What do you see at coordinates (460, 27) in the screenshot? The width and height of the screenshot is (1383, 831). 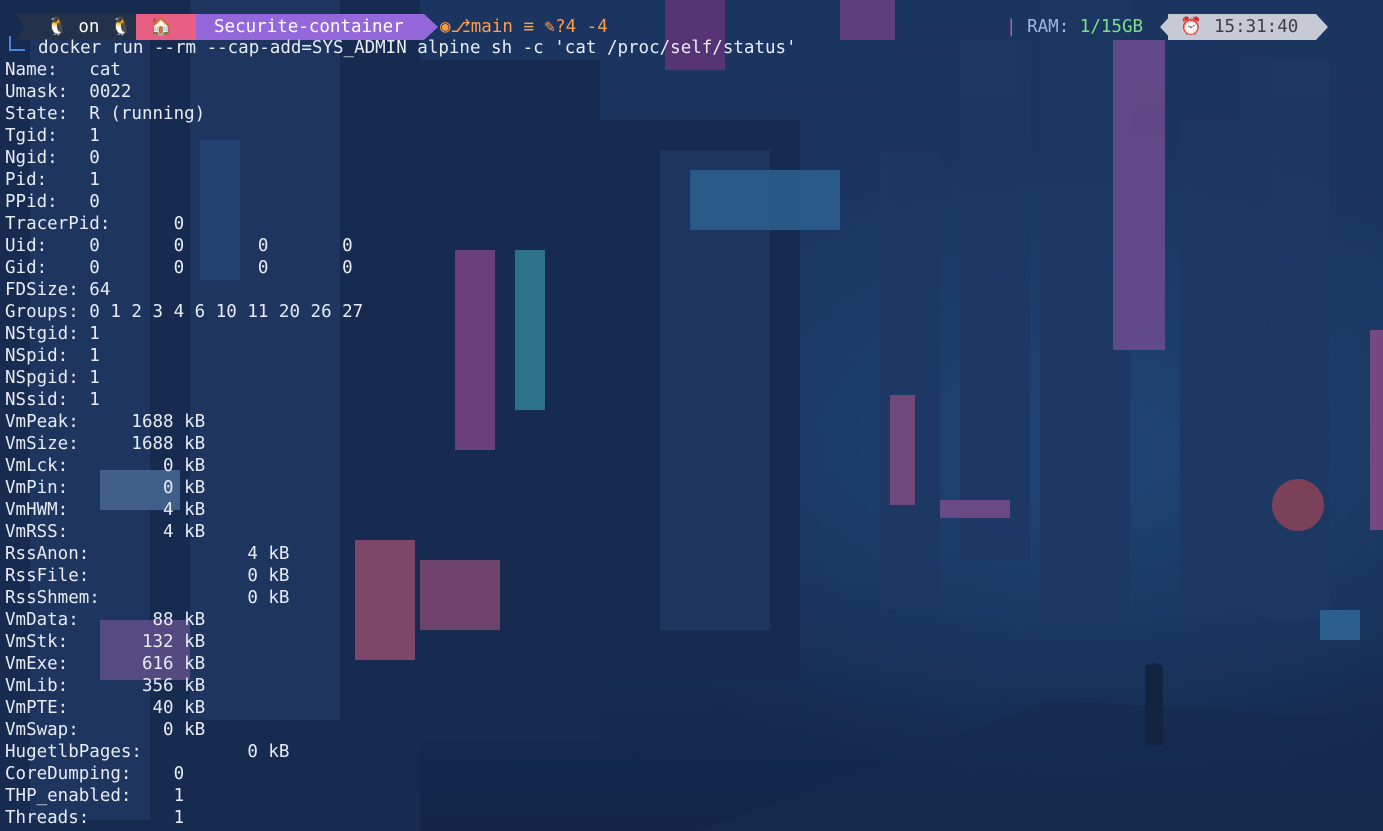 I see `git-branch-icon: ⎇` at bounding box center [460, 27].